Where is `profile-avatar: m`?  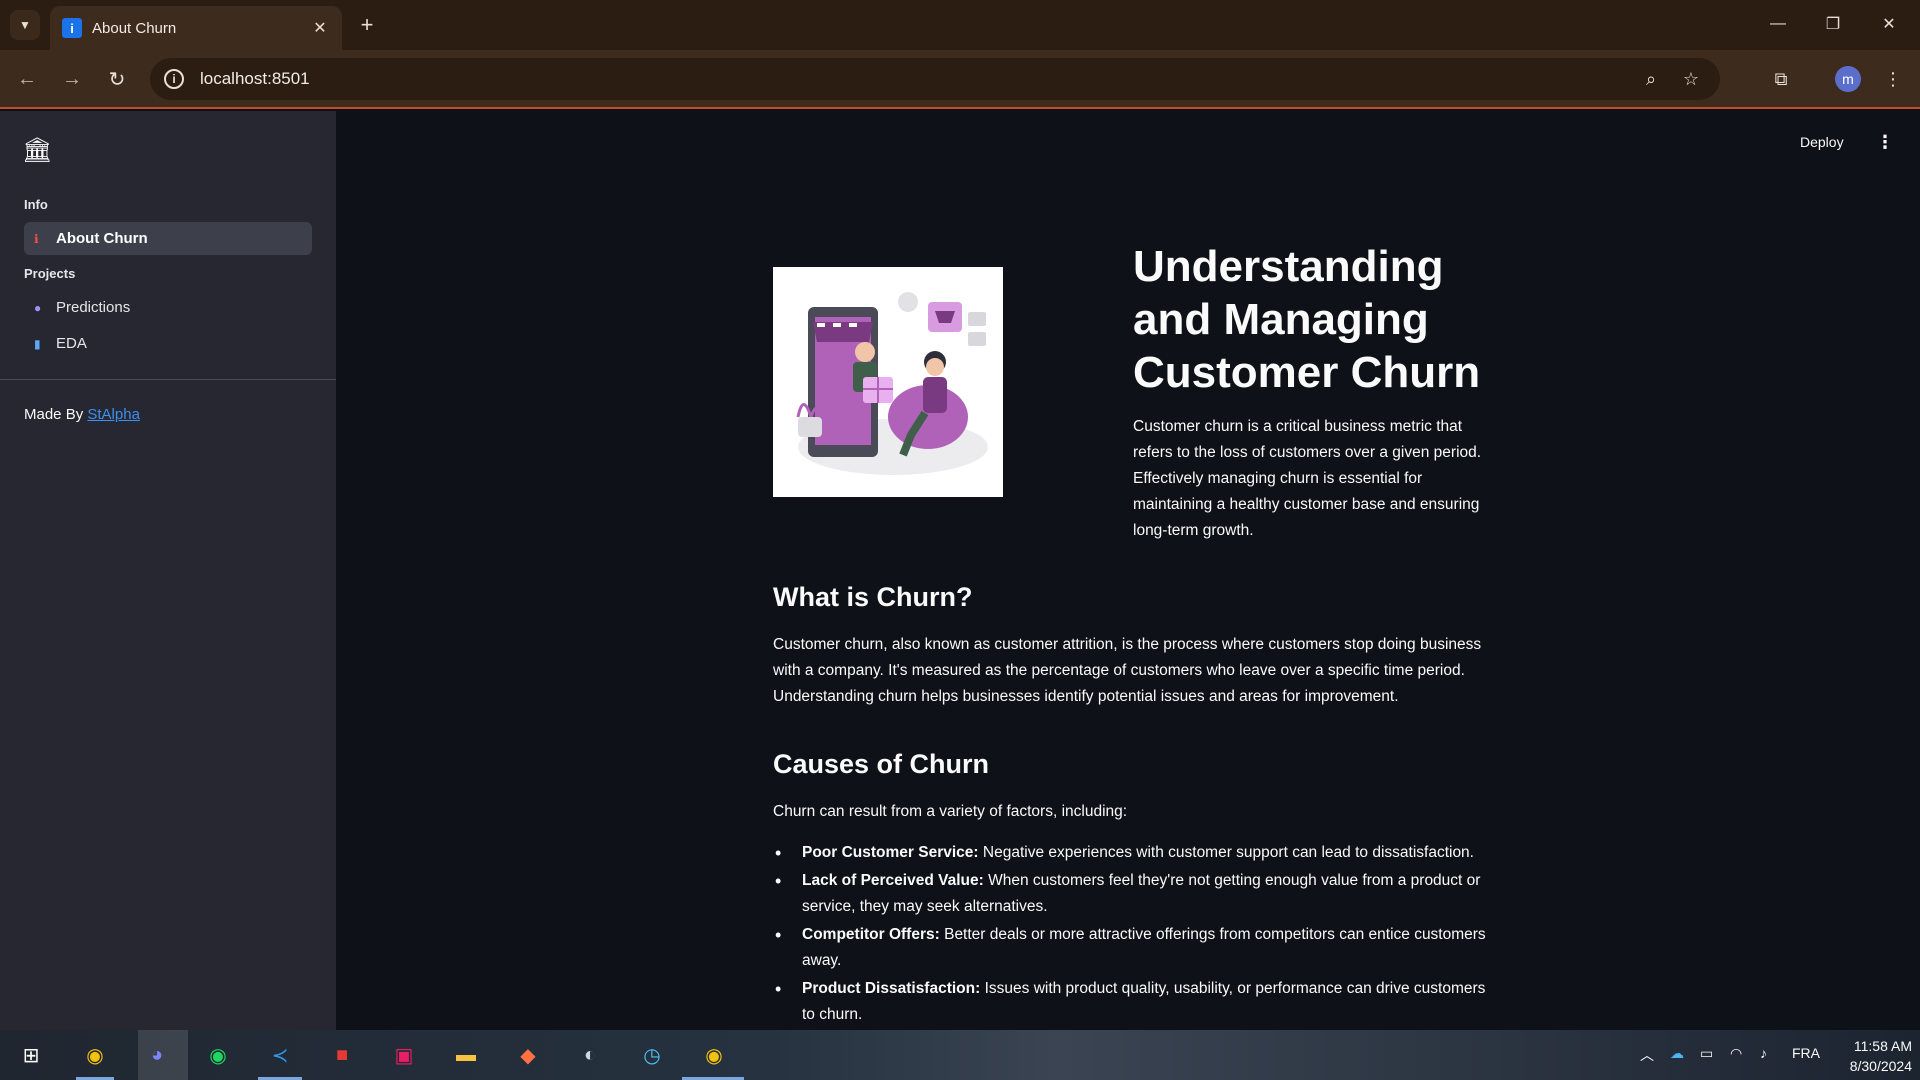 profile-avatar: m is located at coordinates (1848, 79).